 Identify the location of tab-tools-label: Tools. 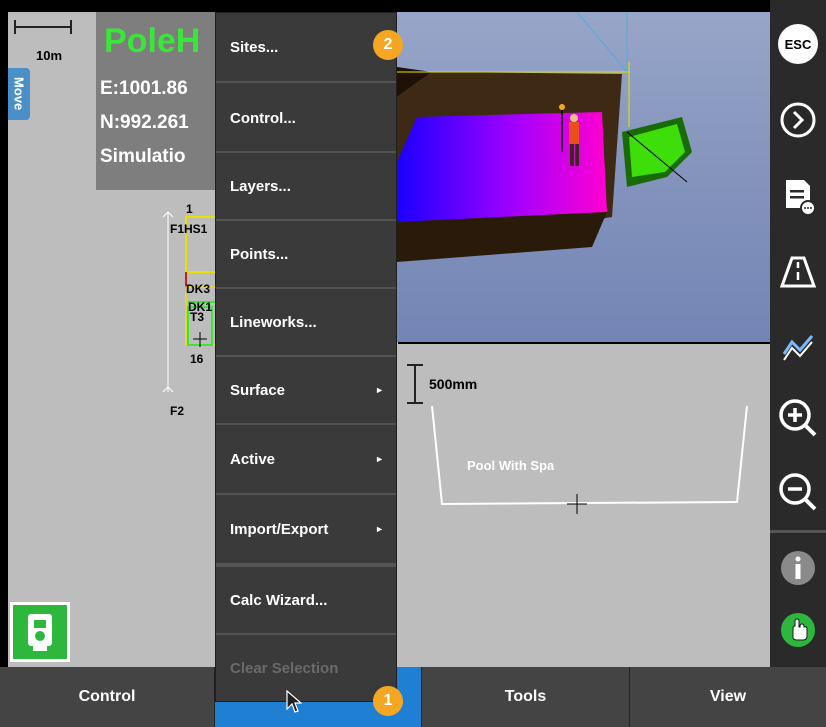
(525, 696).